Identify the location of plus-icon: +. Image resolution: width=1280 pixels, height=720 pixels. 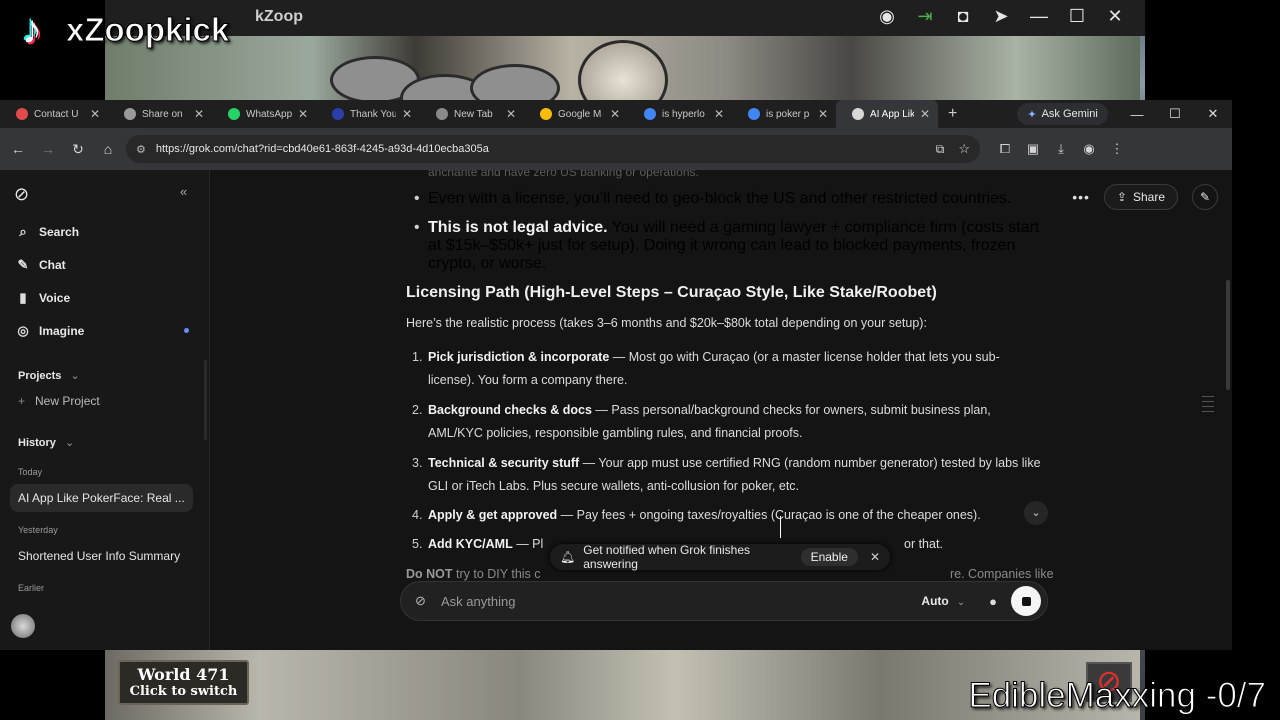
(22, 401).